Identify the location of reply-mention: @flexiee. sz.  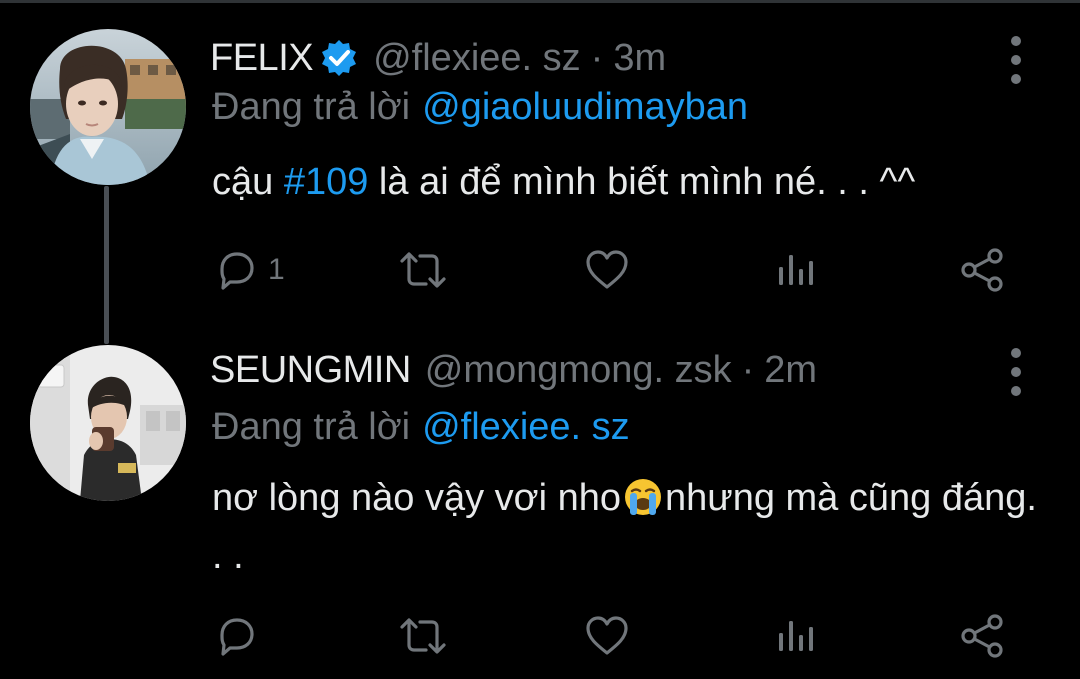
(526, 427).